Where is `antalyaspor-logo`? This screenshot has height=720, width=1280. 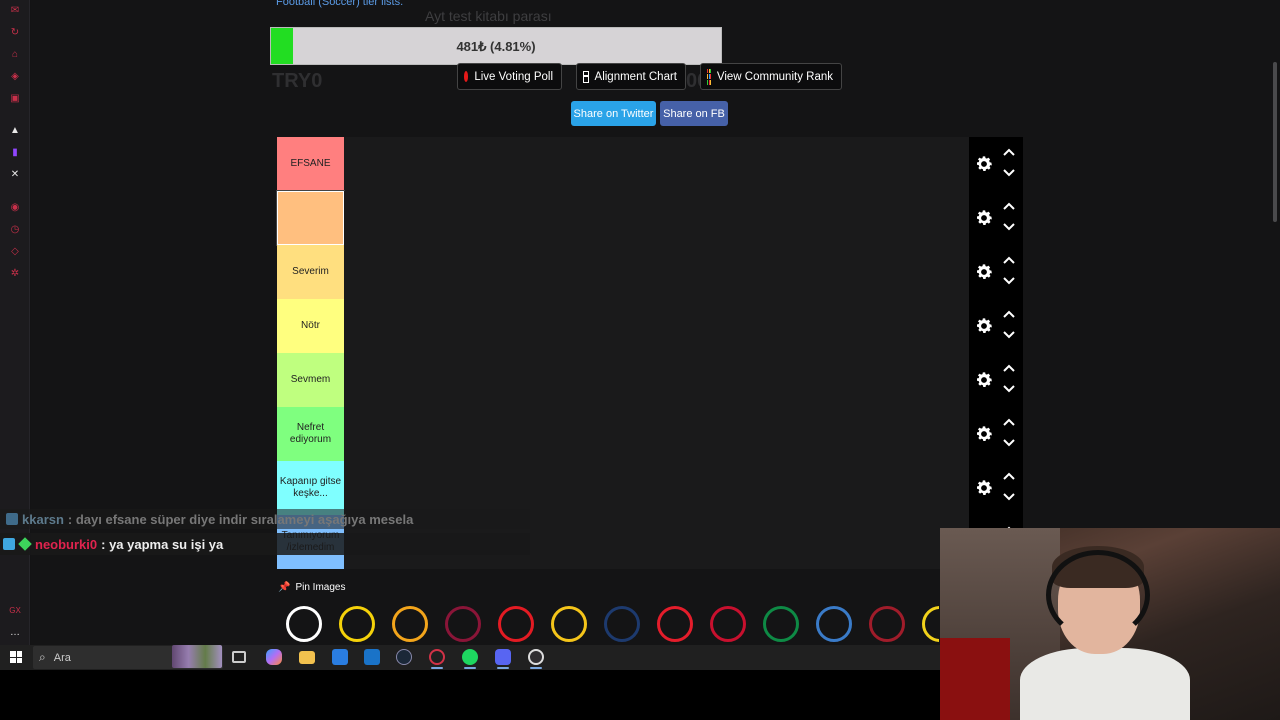
antalyaspor-logo is located at coordinates (515, 623).